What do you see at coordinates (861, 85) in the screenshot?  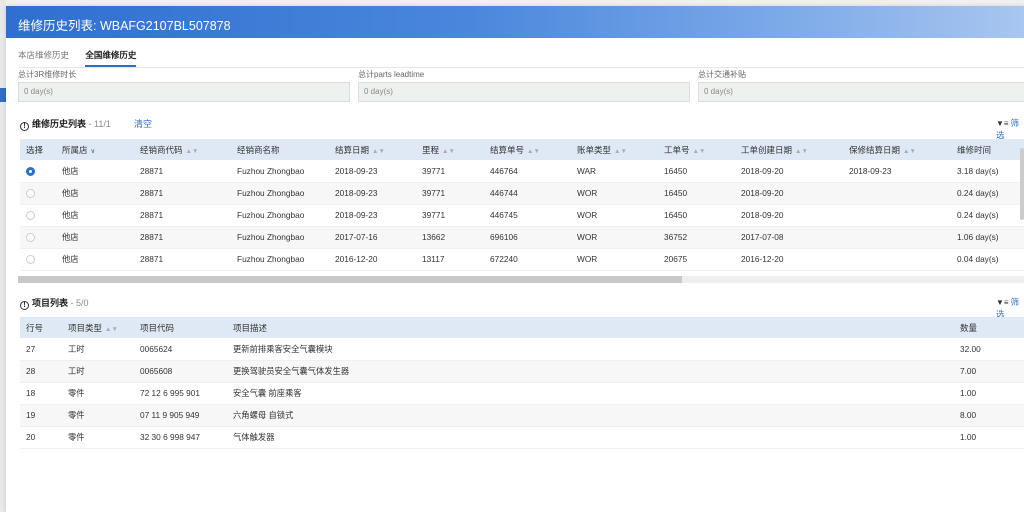 I see `total-transport-allowance: 总计交通补贴 0 day(s)` at bounding box center [861, 85].